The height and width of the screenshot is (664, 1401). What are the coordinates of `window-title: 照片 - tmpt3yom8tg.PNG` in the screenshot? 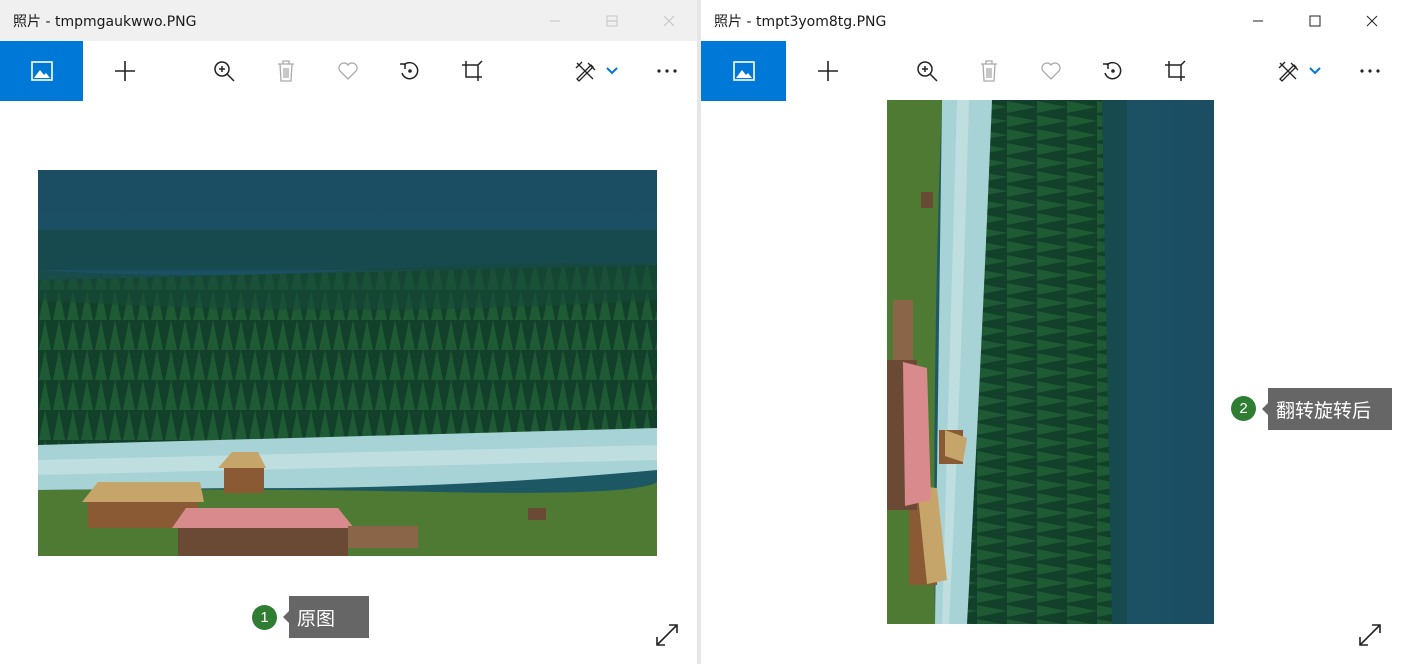 It's located at (800, 22).